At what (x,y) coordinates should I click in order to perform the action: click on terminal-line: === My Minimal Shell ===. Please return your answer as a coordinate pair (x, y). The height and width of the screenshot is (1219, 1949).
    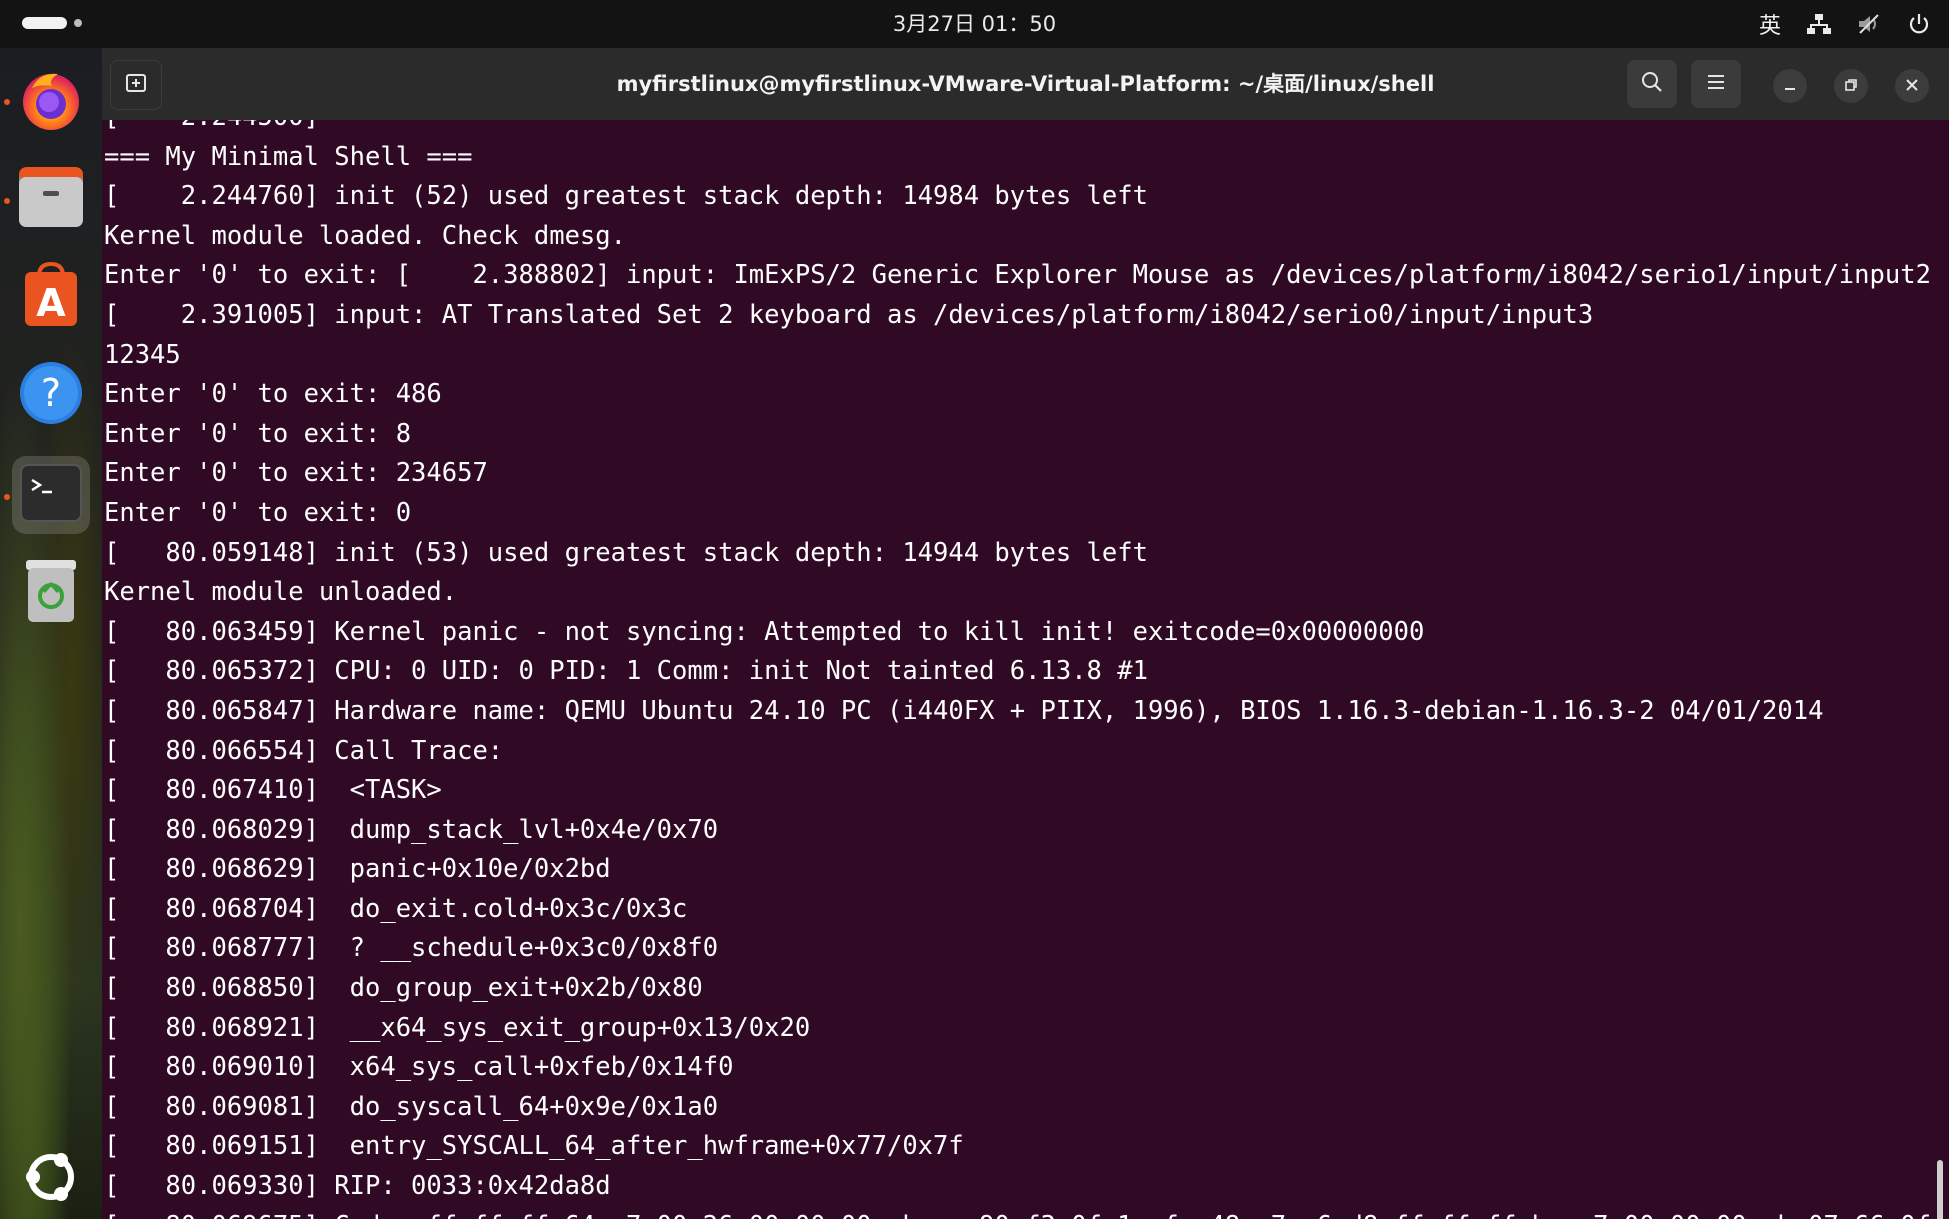
    Looking at the image, I should click on (288, 156).